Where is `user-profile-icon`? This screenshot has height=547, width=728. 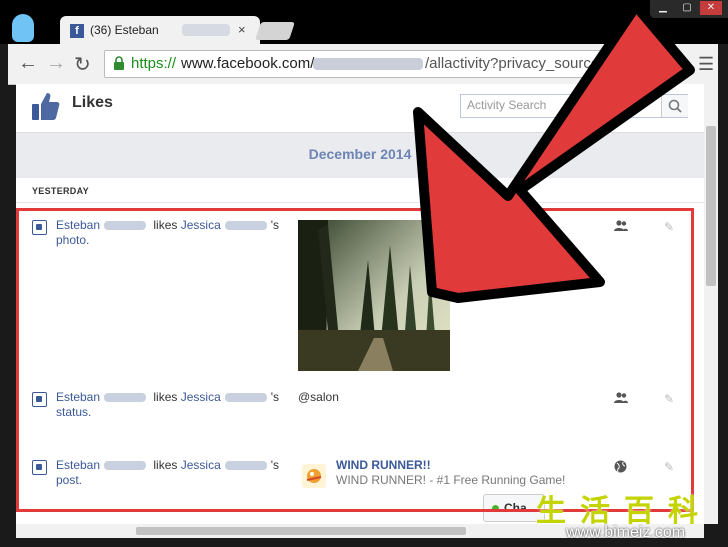 user-profile-icon is located at coordinates (23, 28).